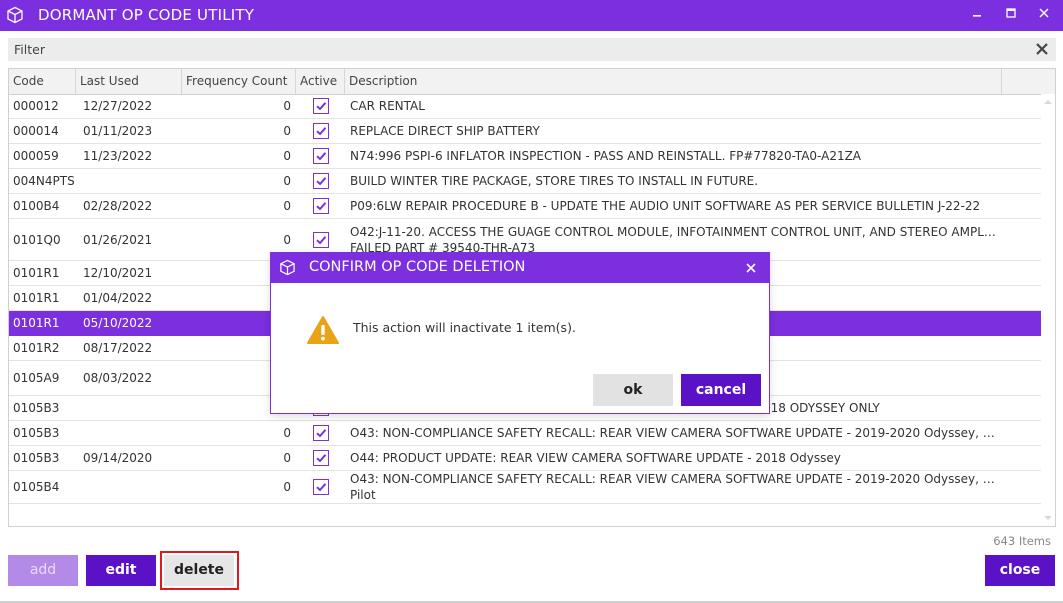  Describe the element at coordinates (532, 49) in the screenshot. I see `filter-bar: Filter` at that location.